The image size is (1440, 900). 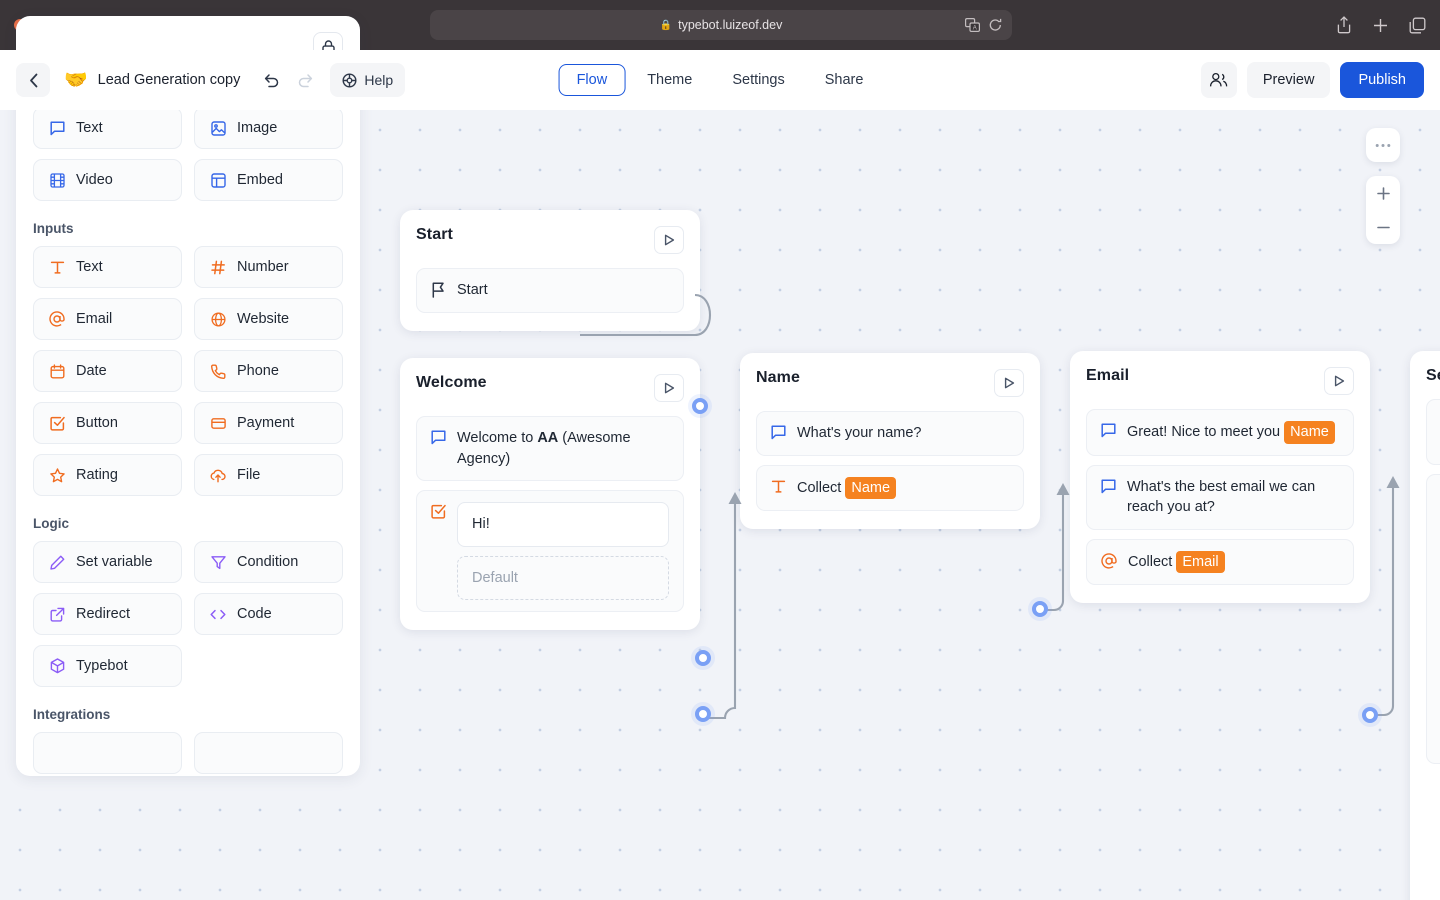 What do you see at coordinates (890, 433) in the screenshot?
I see `block-text-bubble: What's your name?` at bounding box center [890, 433].